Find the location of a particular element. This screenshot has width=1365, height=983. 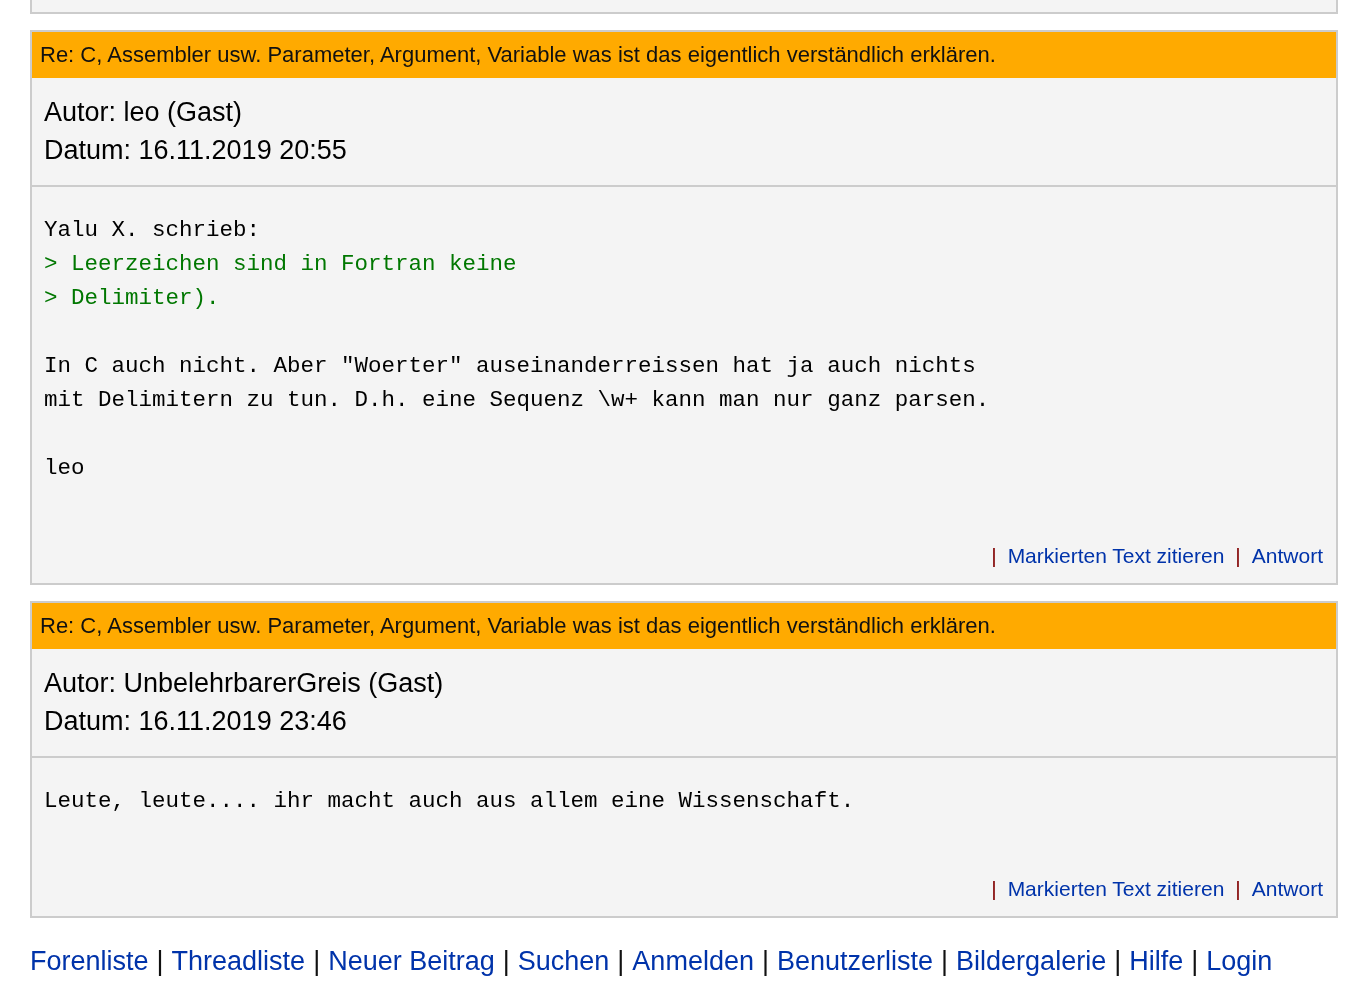

post-date: Datum: 16.11.2019 20:55 is located at coordinates (195, 150).